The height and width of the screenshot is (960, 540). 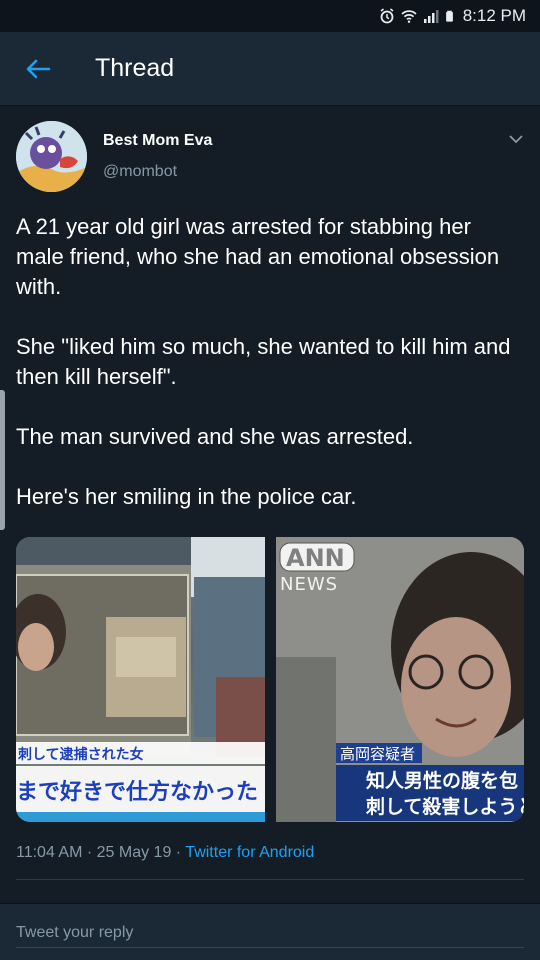 I want to click on back-button, so click(x=38, y=69).